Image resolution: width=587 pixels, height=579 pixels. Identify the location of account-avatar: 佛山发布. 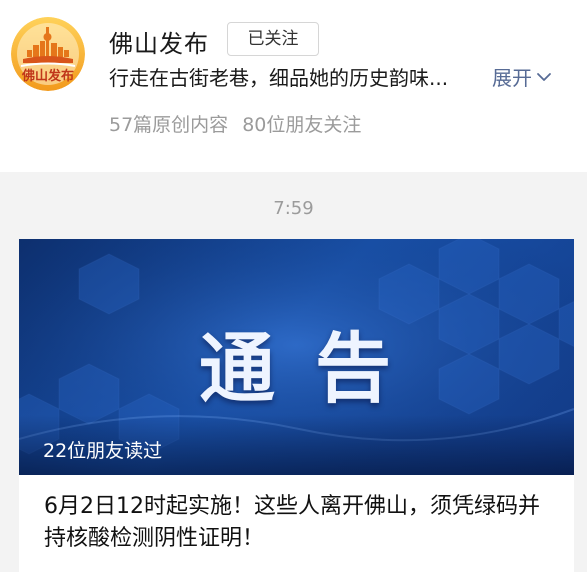
(48, 54).